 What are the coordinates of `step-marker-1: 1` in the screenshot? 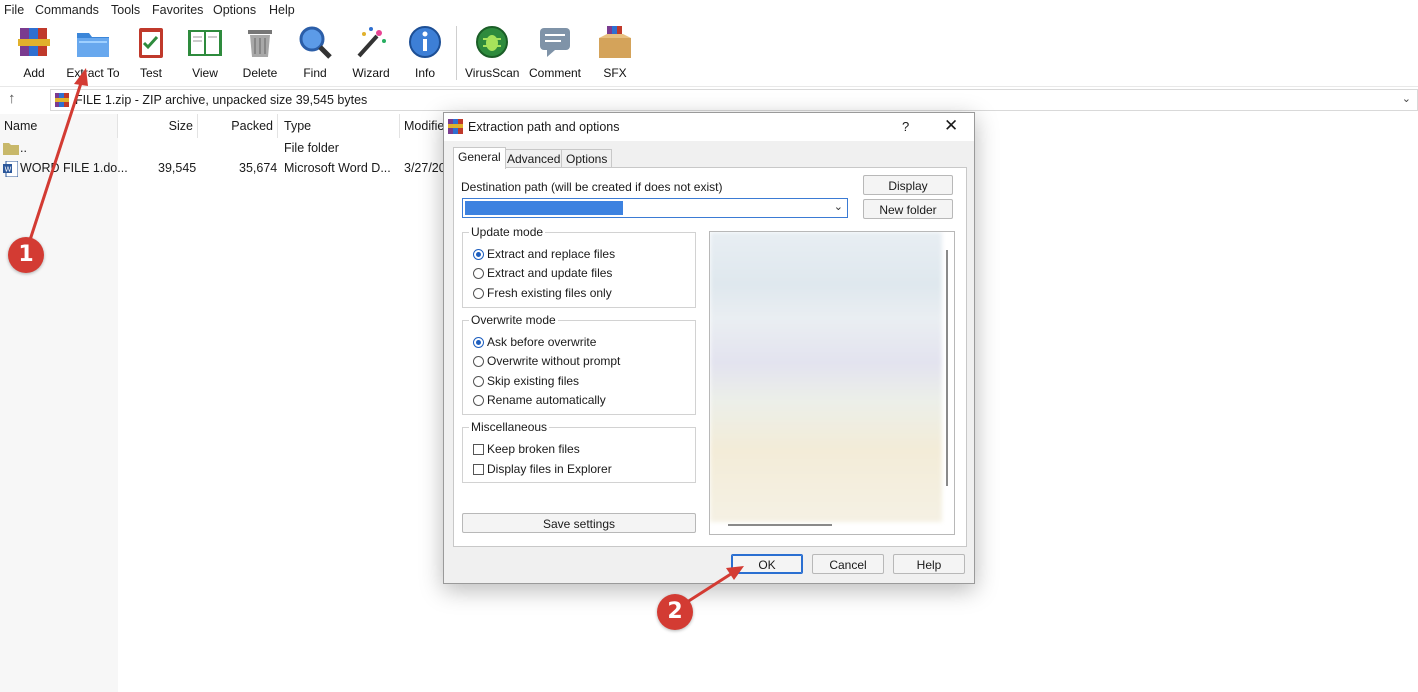 It's located at (26, 255).